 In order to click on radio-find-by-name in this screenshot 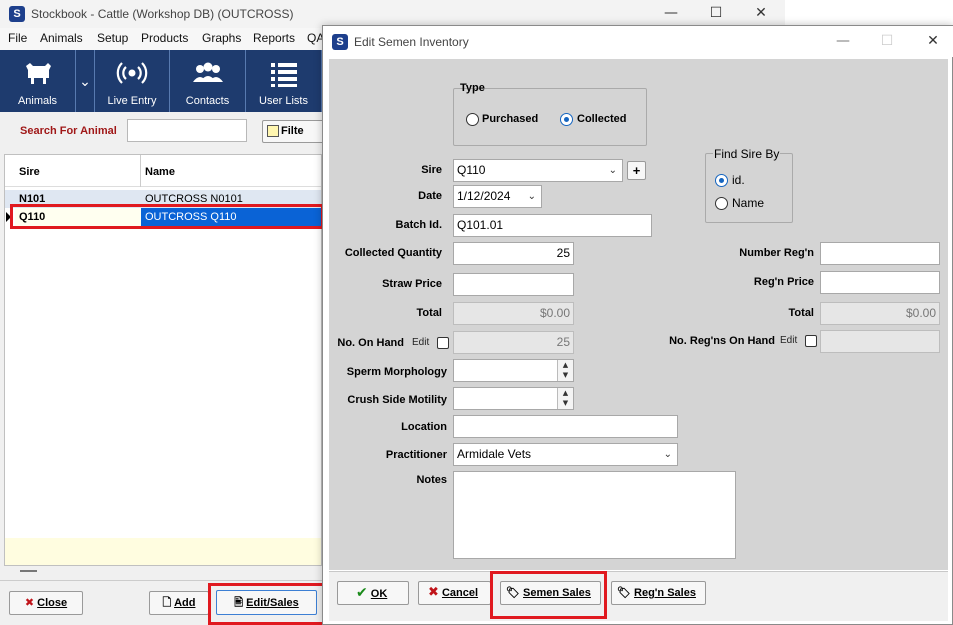, I will do `click(721, 203)`.